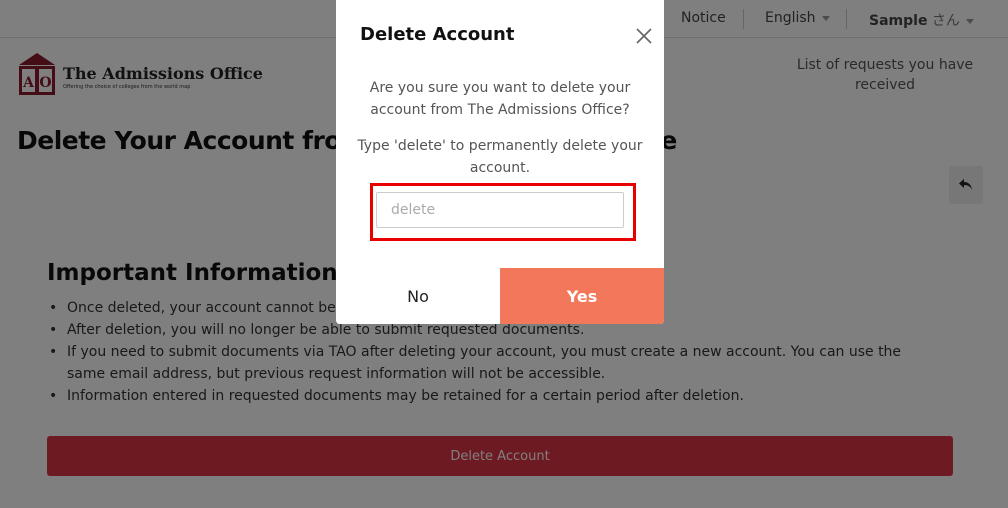 The width and height of the screenshot is (1008, 508). What do you see at coordinates (644, 36) in the screenshot?
I see `close-icon` at bounding box center [644, 36].